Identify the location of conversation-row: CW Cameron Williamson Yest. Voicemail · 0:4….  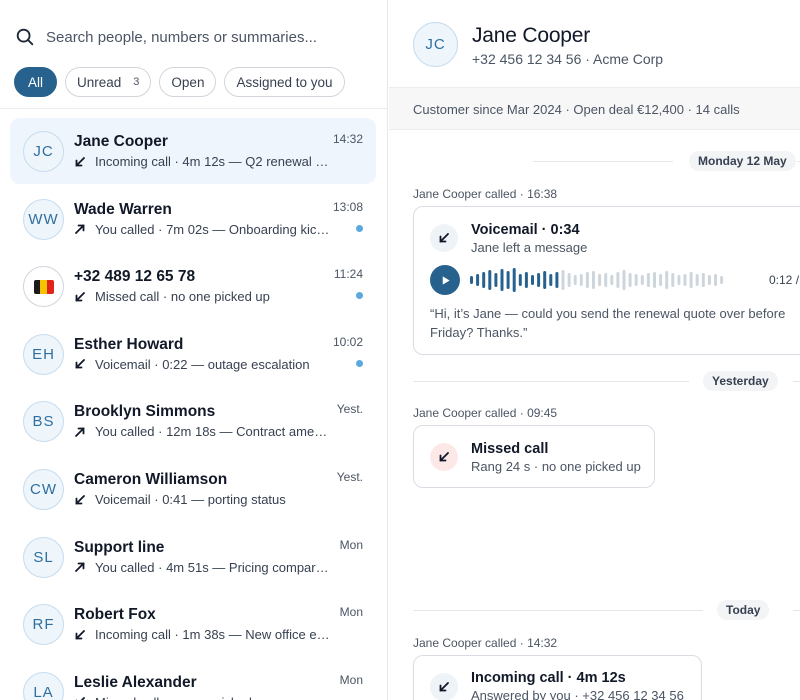
(193, 489).